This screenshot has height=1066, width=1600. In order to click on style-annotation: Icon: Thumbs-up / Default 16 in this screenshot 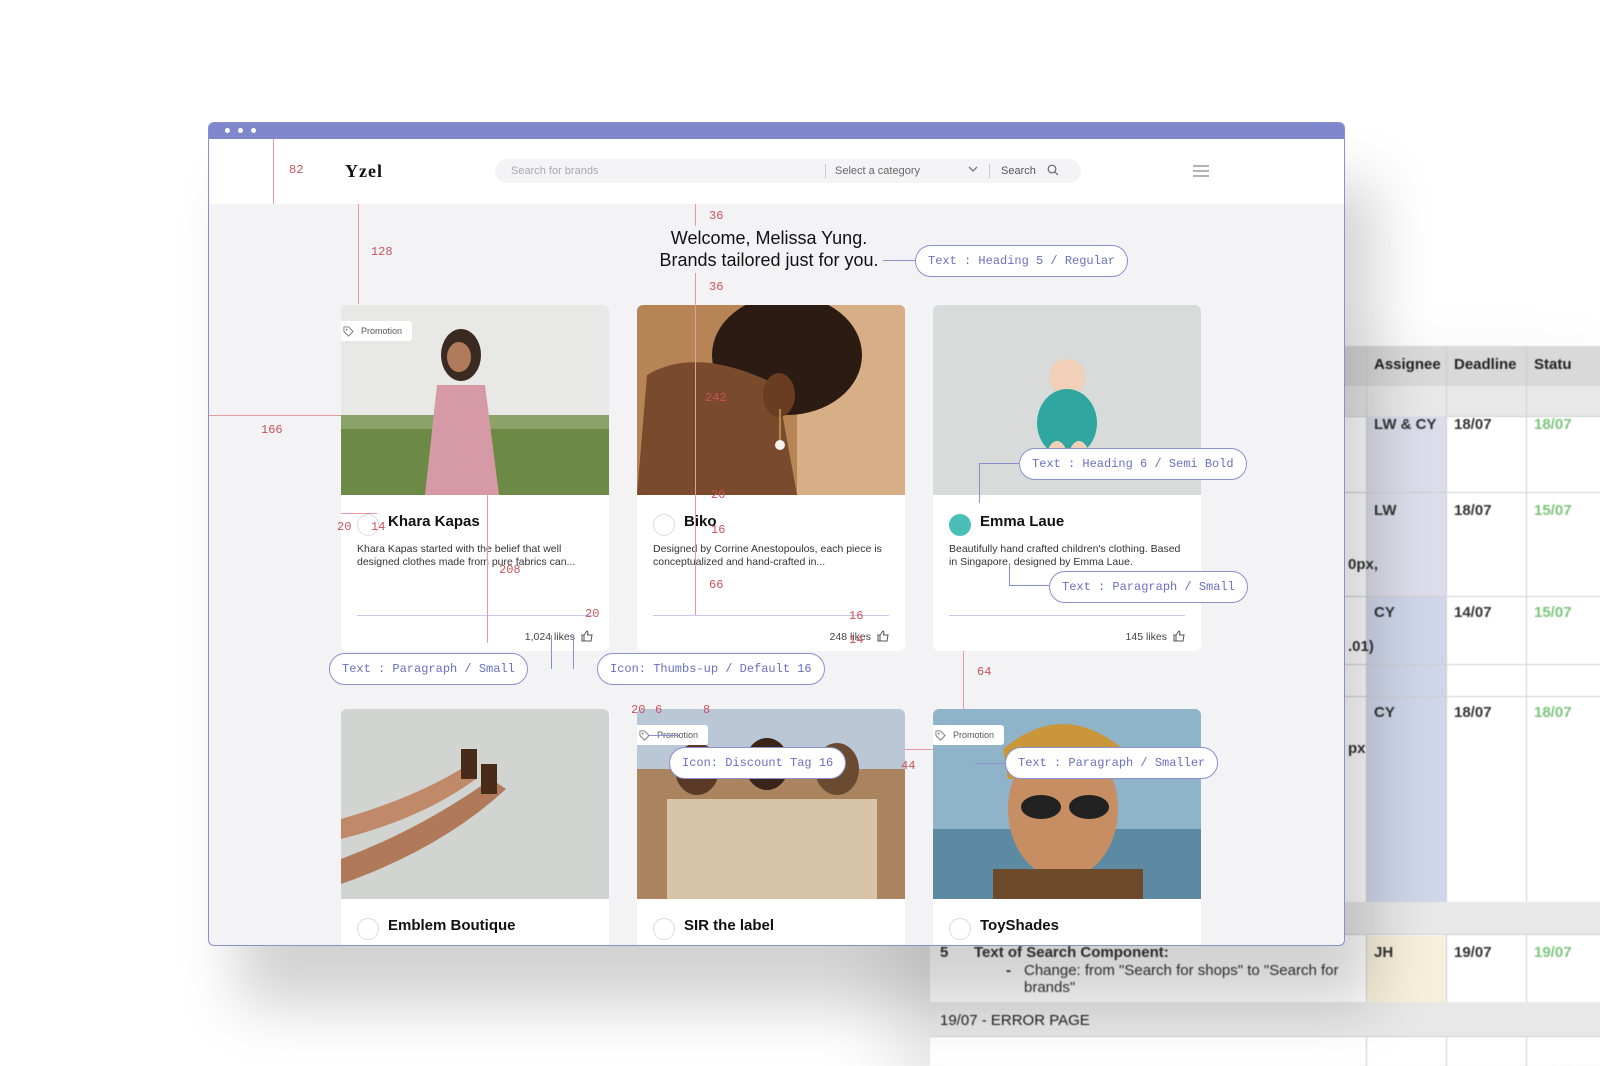, I will do `click(711, 669)`.